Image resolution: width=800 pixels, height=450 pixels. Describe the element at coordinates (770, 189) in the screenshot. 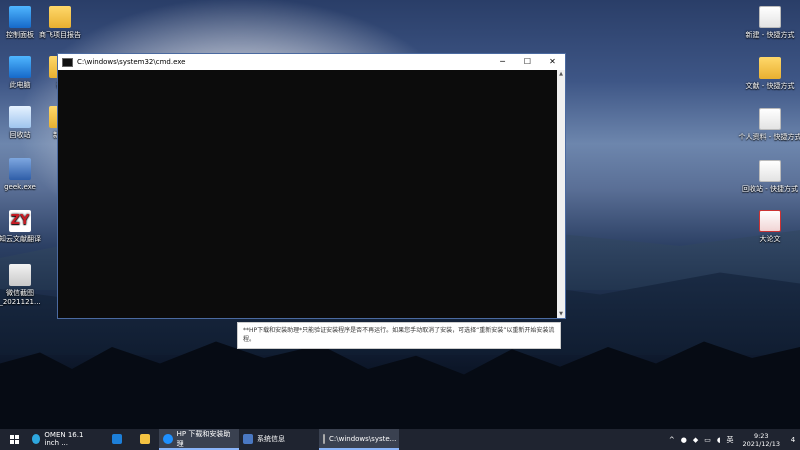

I see `desktop-icon-label: 回收站 - 快捷方式` at that location.